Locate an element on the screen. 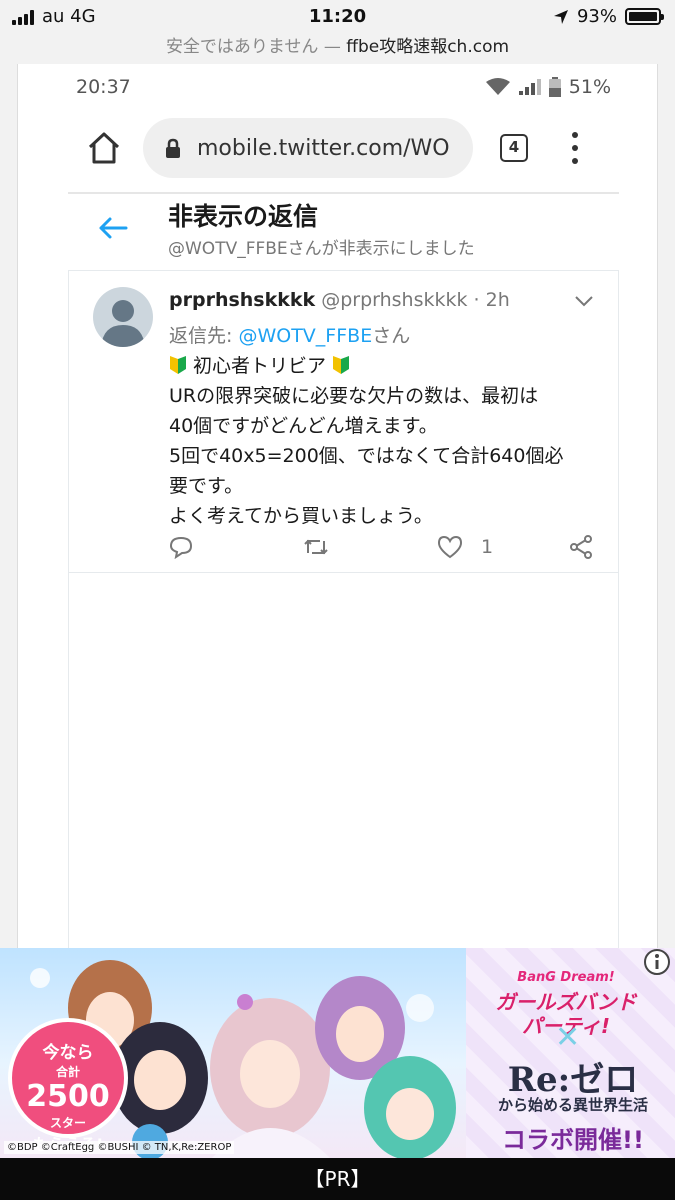 This screenshot has width=675, height=1200. wifi-icon is located at coordinates (497, 86).